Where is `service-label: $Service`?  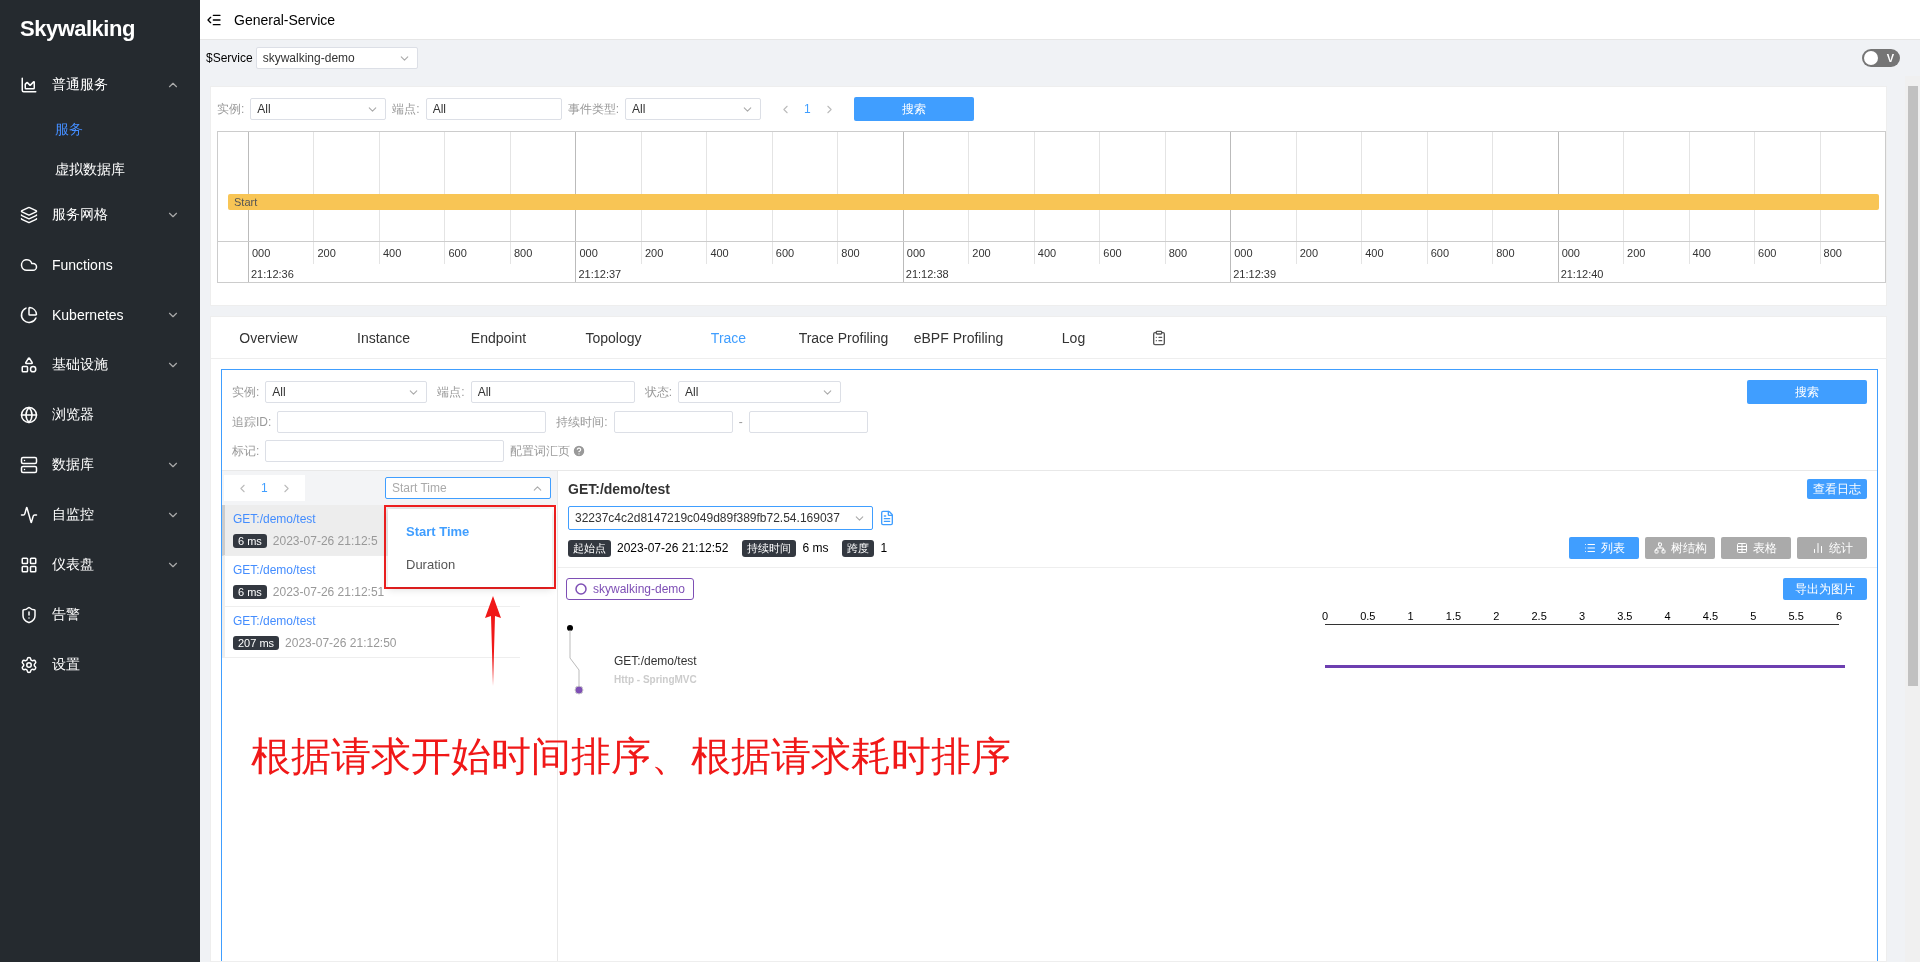 service-label: $Service is located at coordinates (229, 58).